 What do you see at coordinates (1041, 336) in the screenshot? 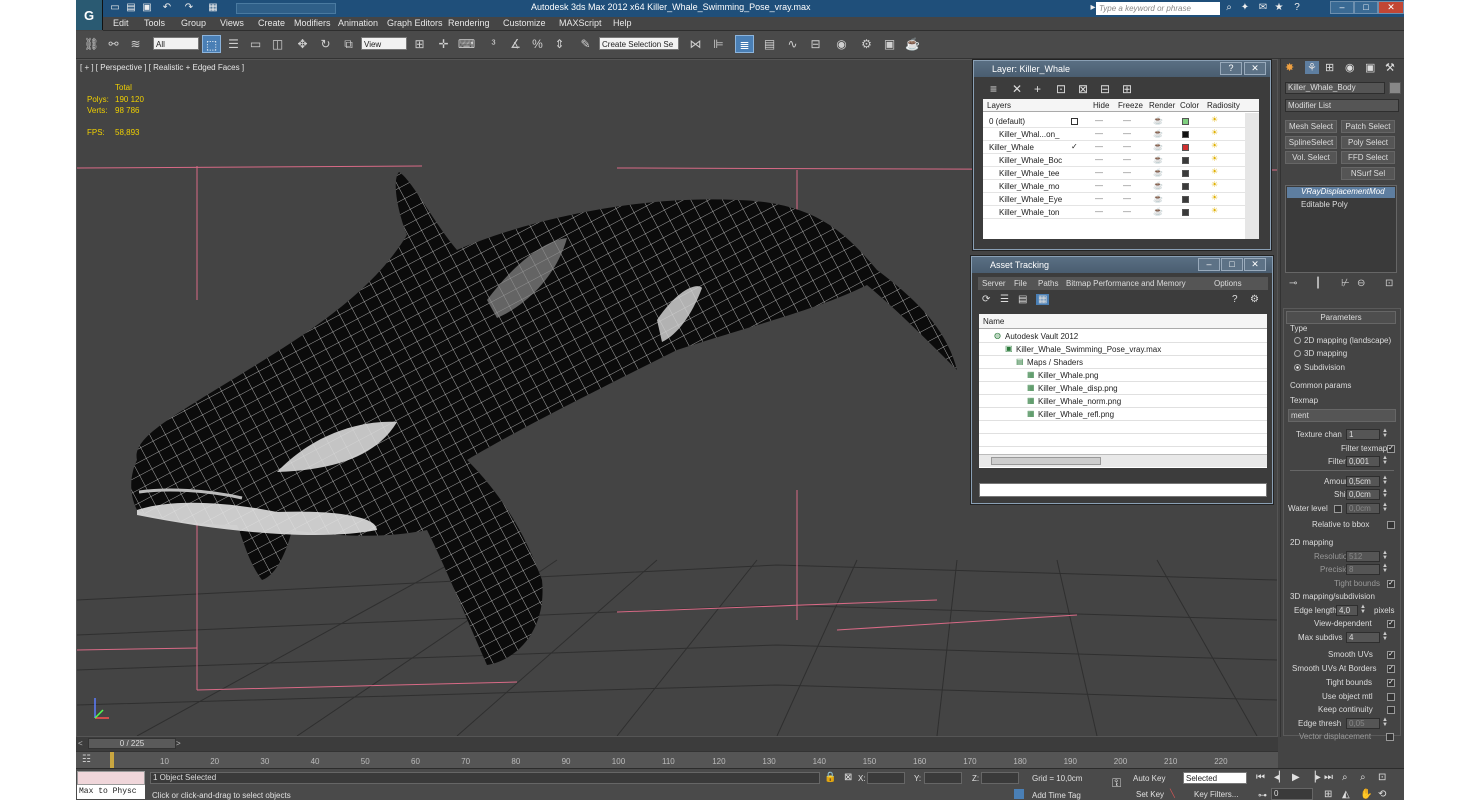
I see `asset-name: Autodesk Vault 2012` at bounding box center [1041, 336].